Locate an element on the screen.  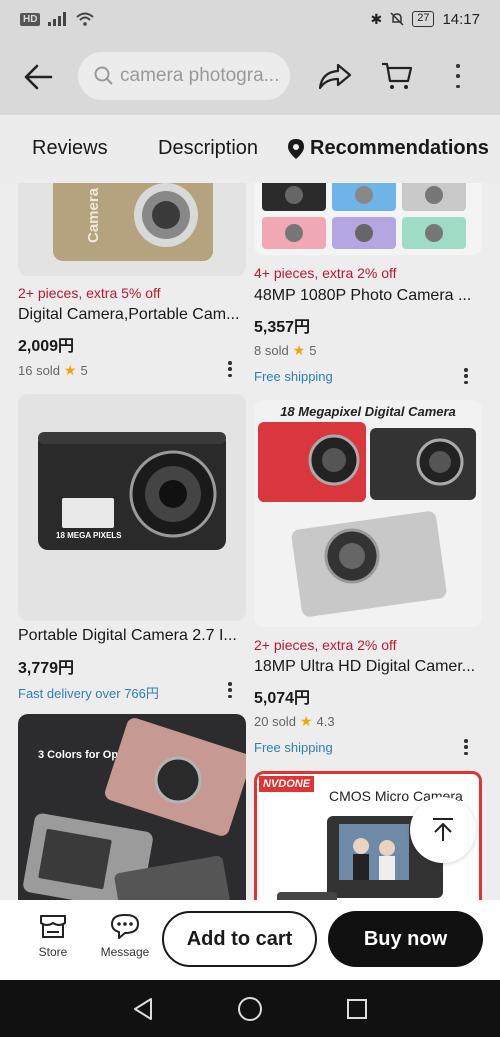
sold-count: 8 sold is located at coordinates (271, 350).